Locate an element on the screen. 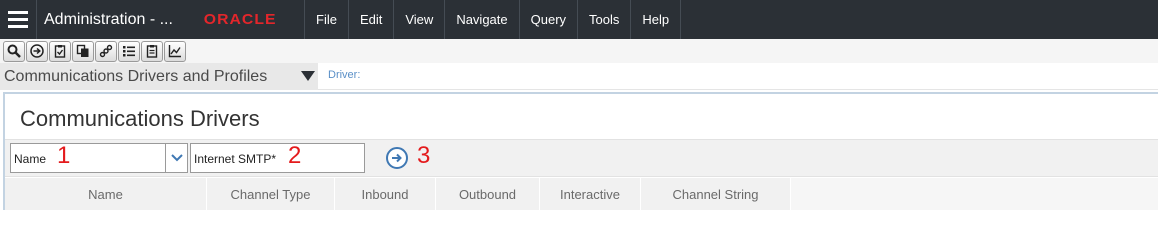 This screenshot has width=1158, height=240. copy-button is located at coordinates (83, 51).